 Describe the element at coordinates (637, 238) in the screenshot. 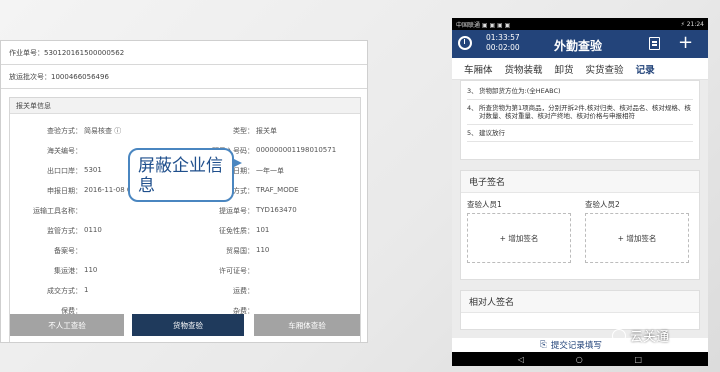

I see `add-signature-button-2: + 增加签名` at that location.